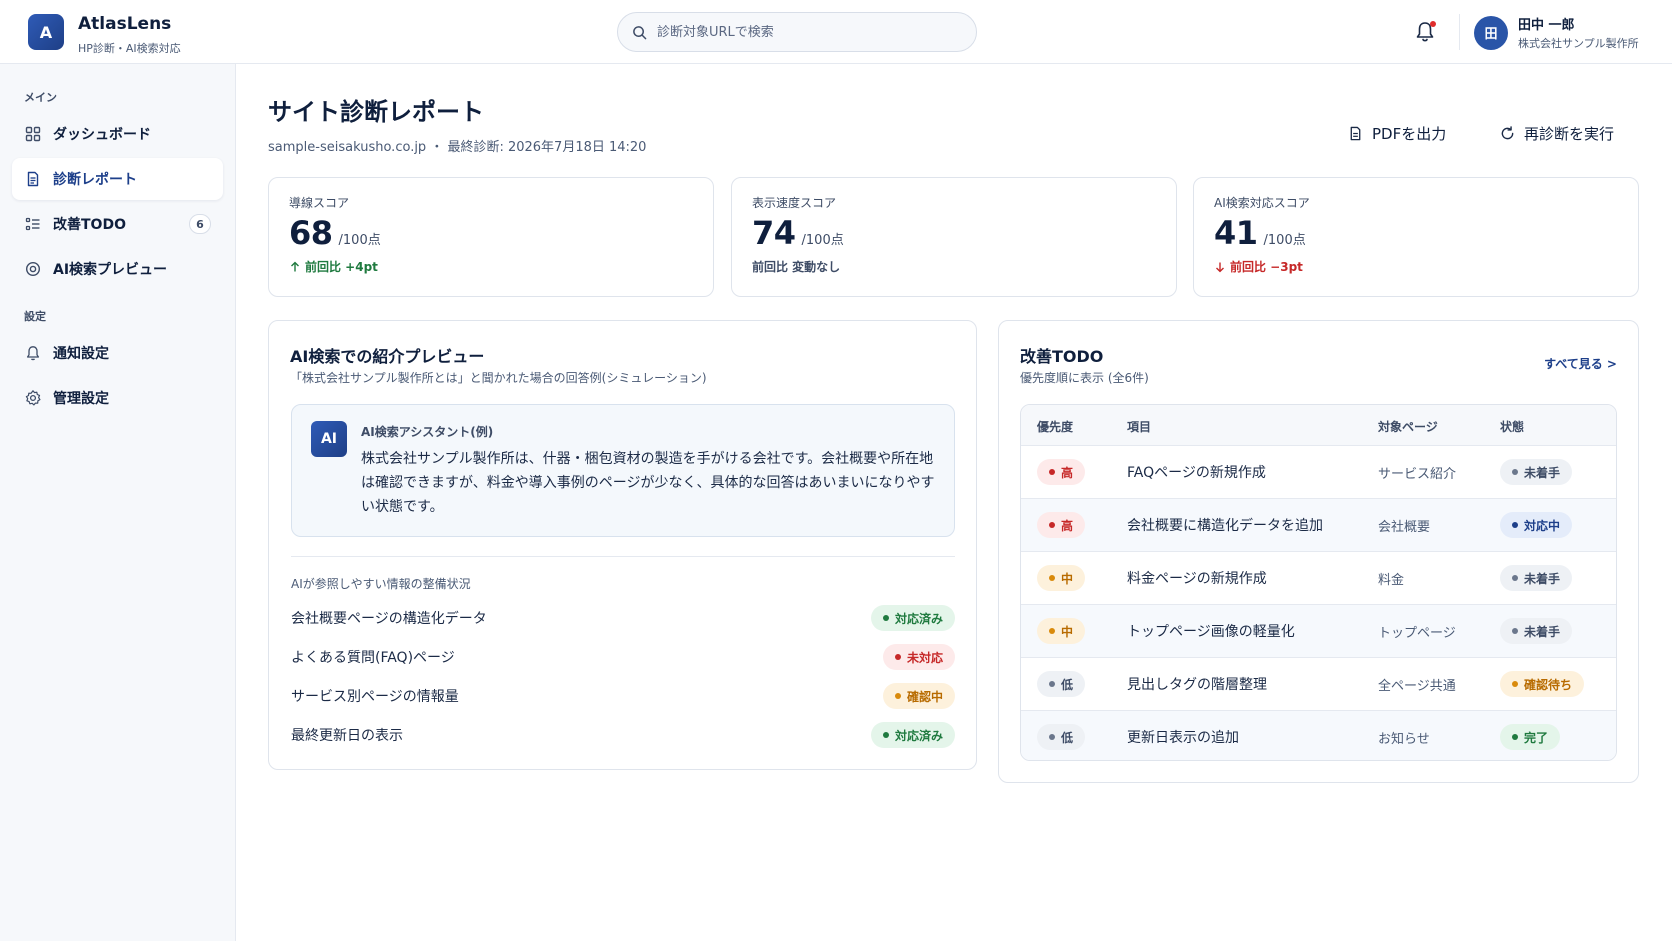 The width and height of the screenshot is (1672, 941). I want to click on table-row: 高 FAQページの新規作成 サービス紹介 未着手, so click(1318, 472).